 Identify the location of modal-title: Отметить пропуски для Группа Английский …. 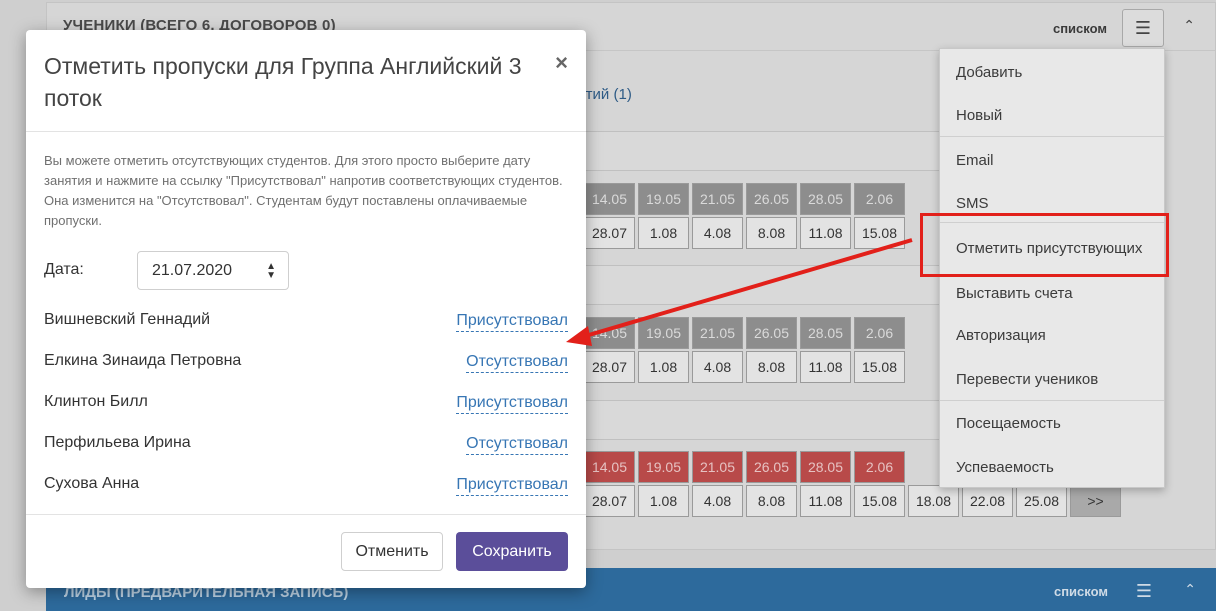
(283, 82).